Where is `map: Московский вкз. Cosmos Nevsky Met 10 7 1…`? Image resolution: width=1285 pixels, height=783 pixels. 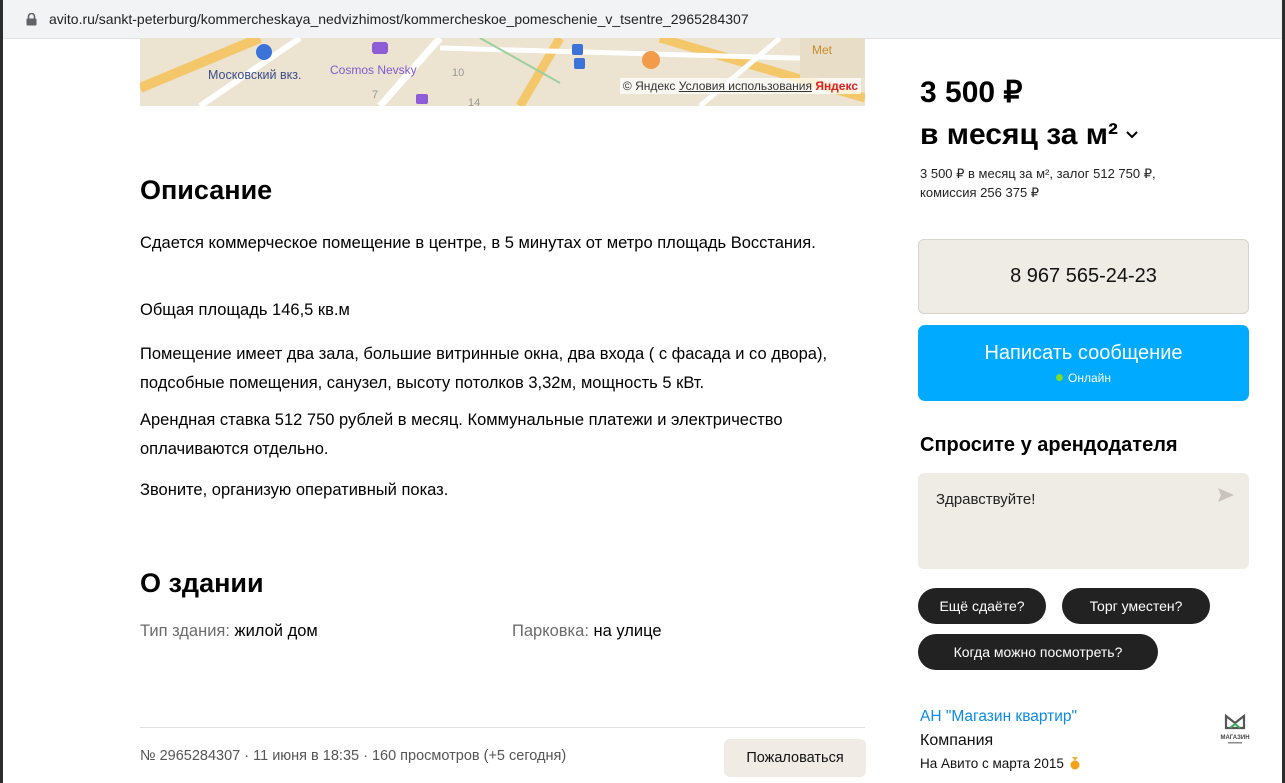
map: Московский вкз. Cosmos Nevsky Met 10 7 1… is located at coordinates (502, 72).